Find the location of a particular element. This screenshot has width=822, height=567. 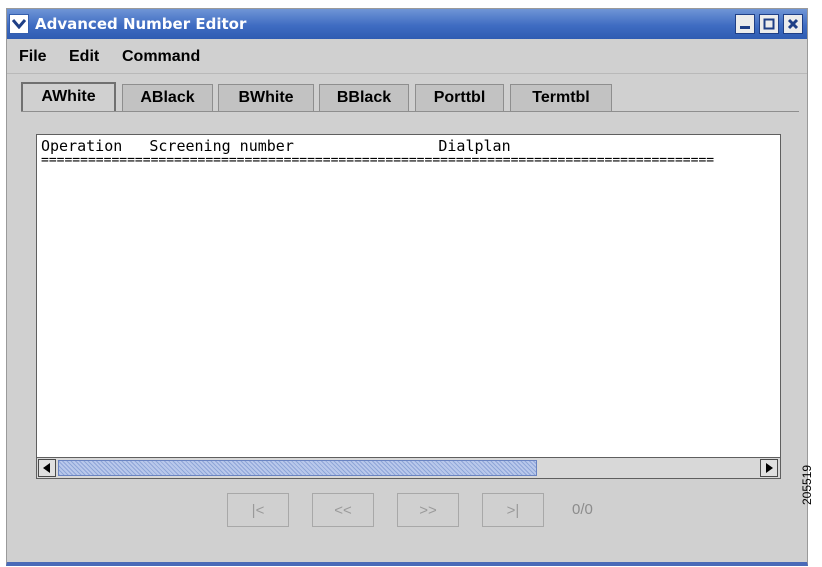

tab-bblack: BBlack is located at coordinates (364, 98).